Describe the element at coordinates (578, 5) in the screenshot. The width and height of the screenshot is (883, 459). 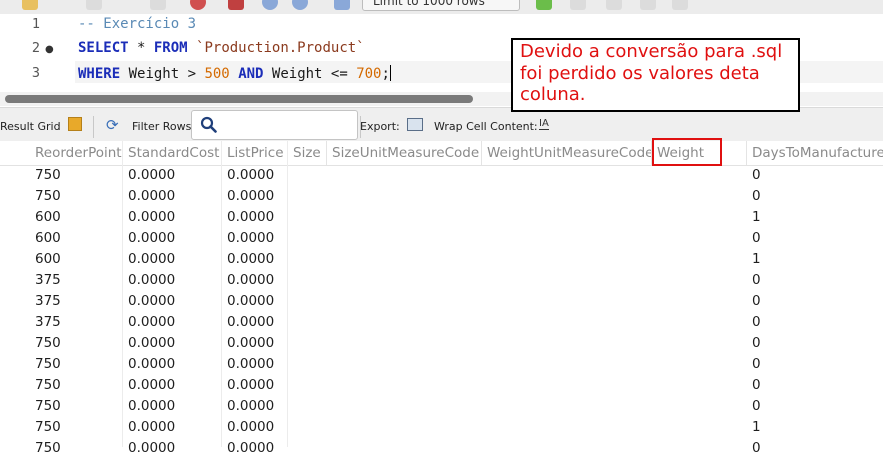
I see `beautify-icon` at that location.